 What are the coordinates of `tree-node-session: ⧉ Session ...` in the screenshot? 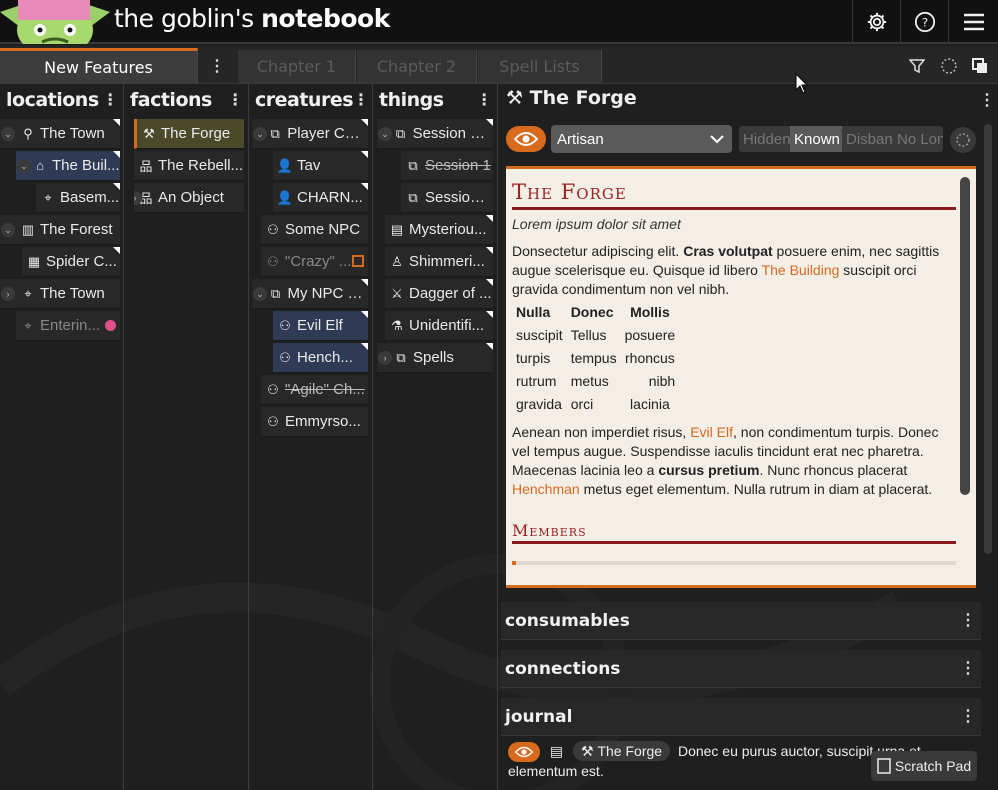 It's located at (447, 198).